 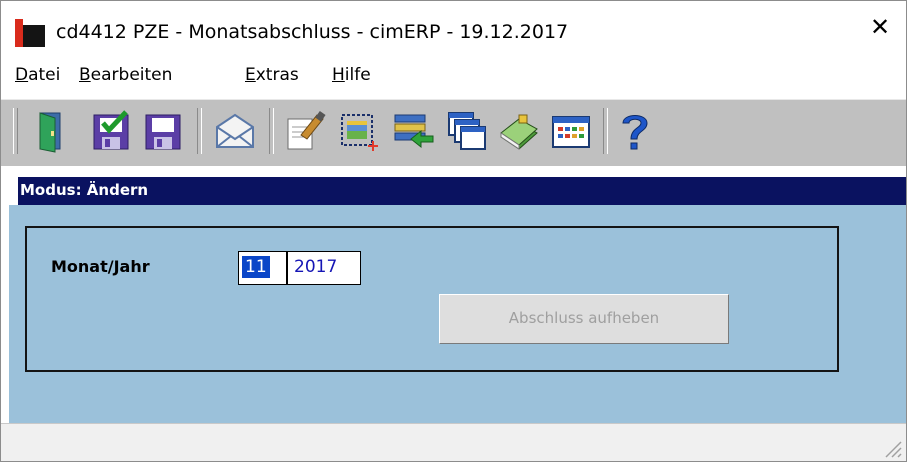 I want to click on undo-close-button: Abschluss aufheben, so click(x=584, y=319).